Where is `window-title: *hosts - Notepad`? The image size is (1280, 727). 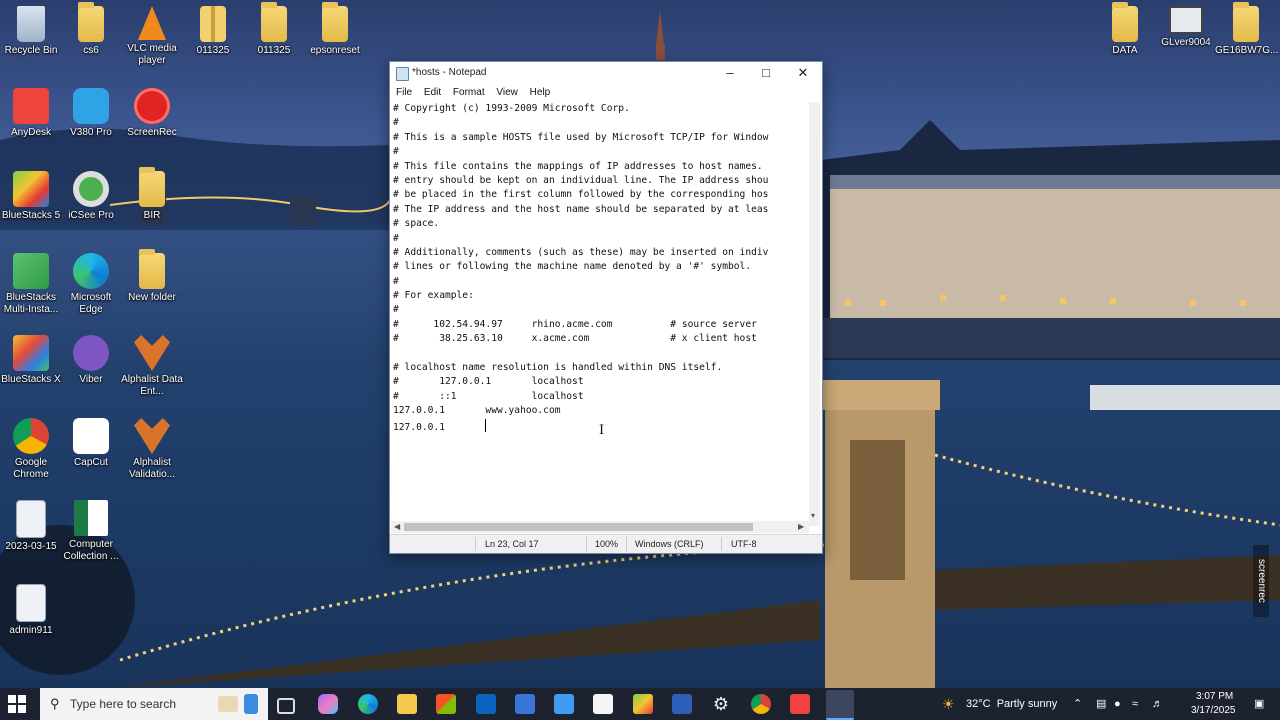
window-title: *hosts - Notepad is located at coordinates (449, 72).